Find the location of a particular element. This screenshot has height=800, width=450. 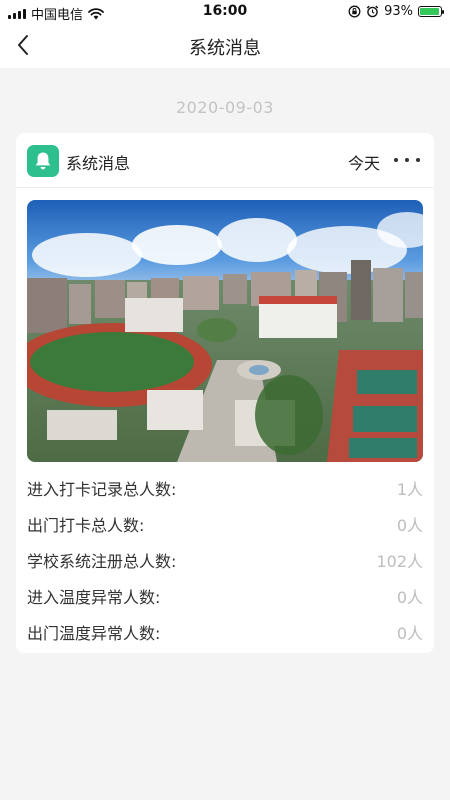

battery-icon is located at coordinates (431, 11).